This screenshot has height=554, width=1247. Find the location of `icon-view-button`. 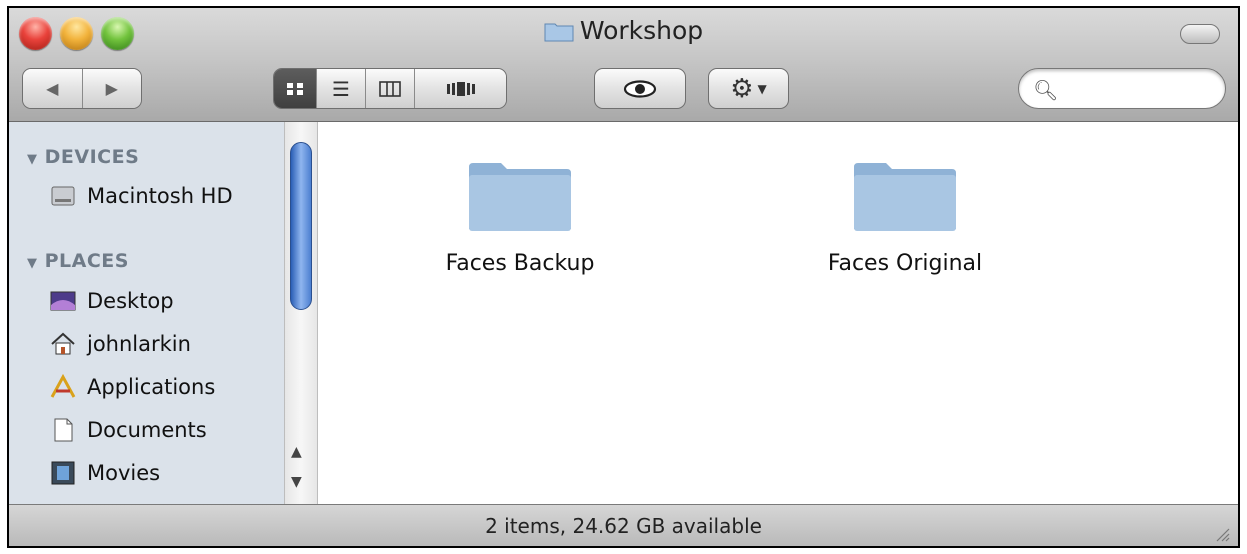

icon-view-button is located at coordinates (295, 88).